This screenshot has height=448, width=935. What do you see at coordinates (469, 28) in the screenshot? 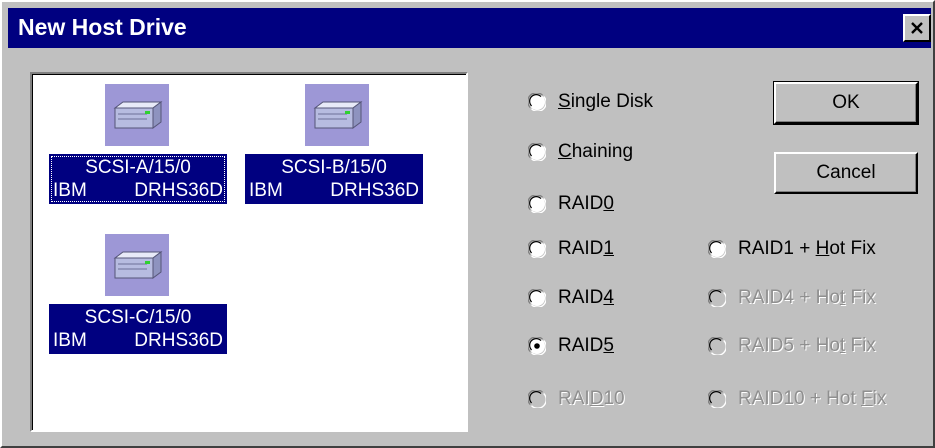
I see `title-bar: New Host Drive` at bounding box center [469, 28].